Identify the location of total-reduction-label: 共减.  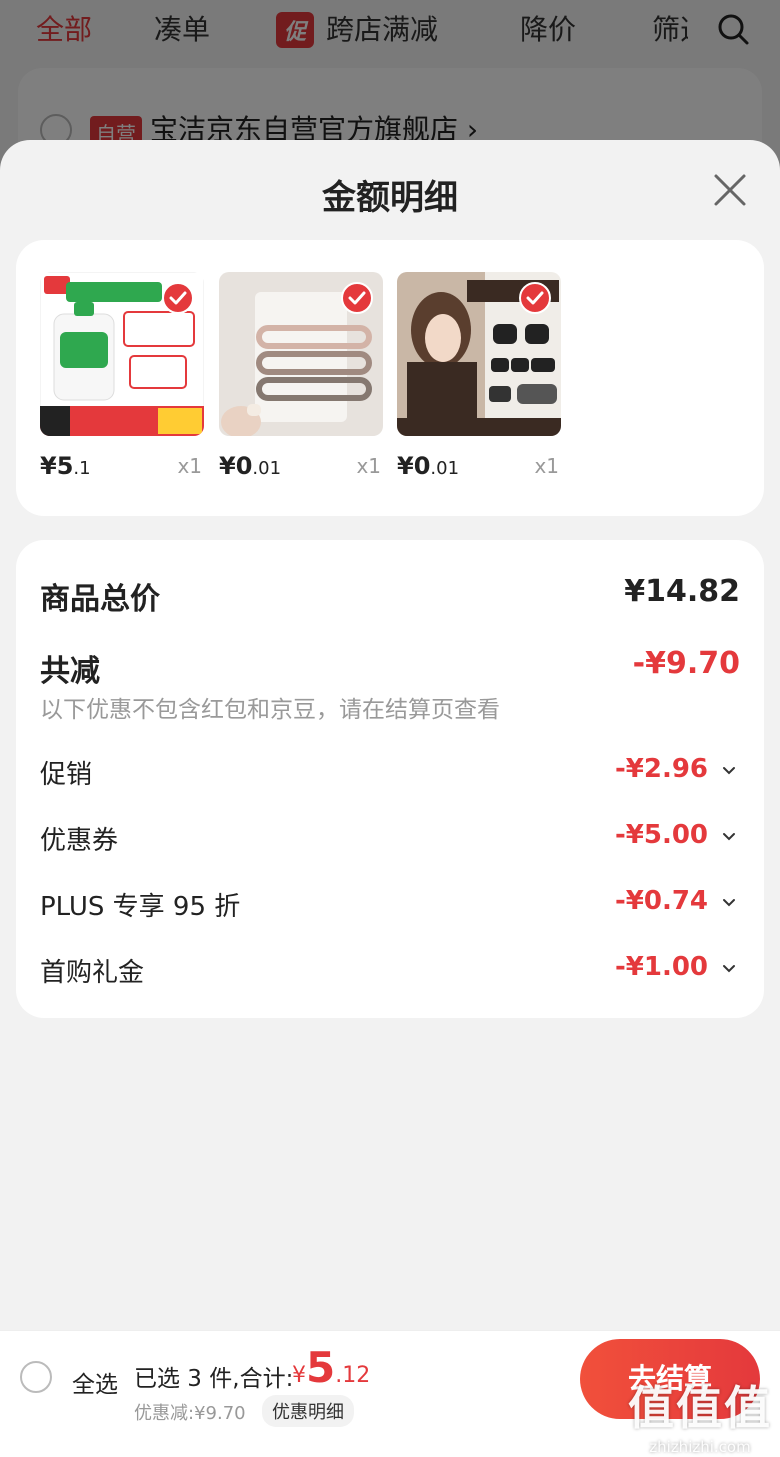
(70, 671).